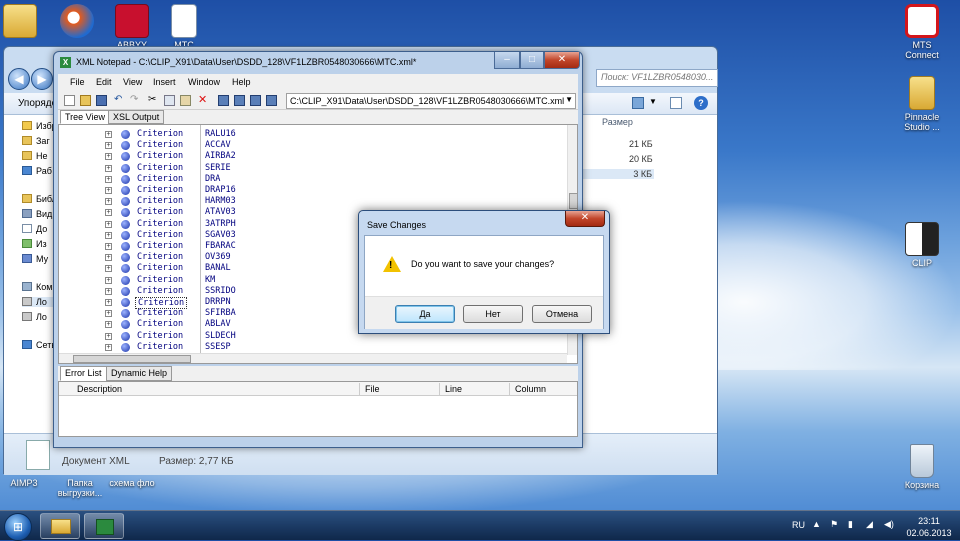  I want to click on language-indicator: RU, so click(798, 525).